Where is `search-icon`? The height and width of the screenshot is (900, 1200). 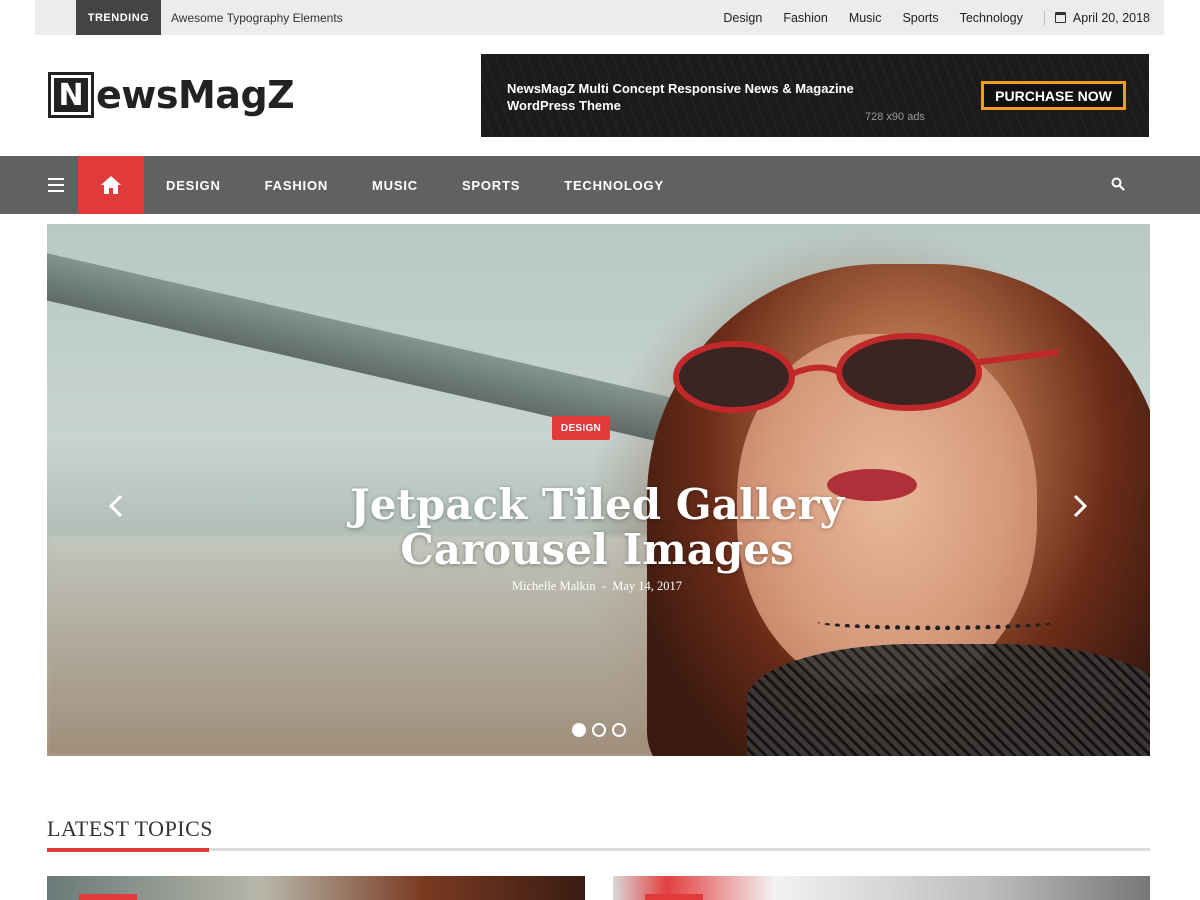
search-icon is located at coordinates (1118, 184).